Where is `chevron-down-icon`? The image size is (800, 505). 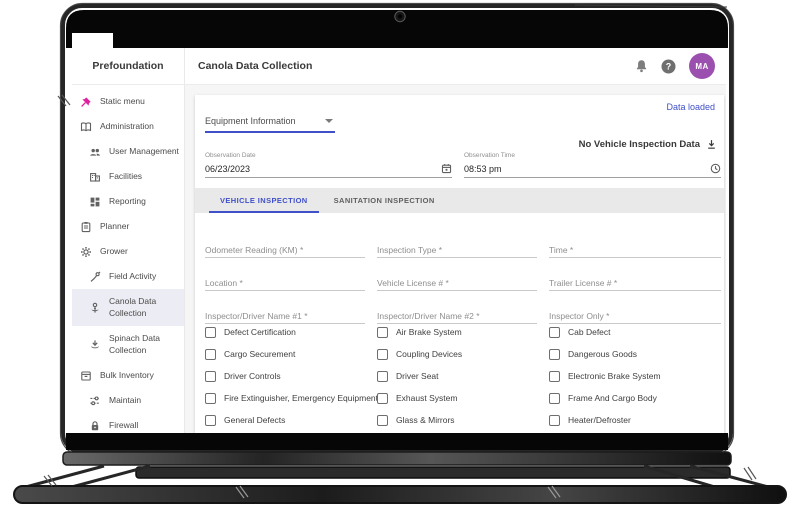
chevron-down-icon is located at coordinates (329, 120).